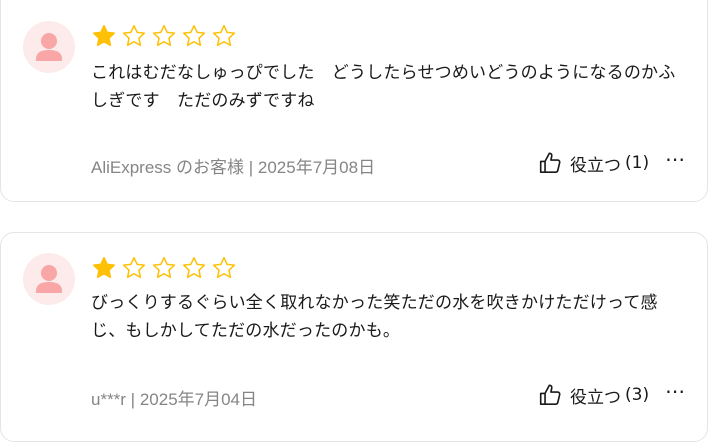 This screenshot has width=710, height=442. Describe the element at coordinates (233, 167) in the screenshot. I see `review-author-date: AliExpress のお客様 | 2025年7月08日` at that location.